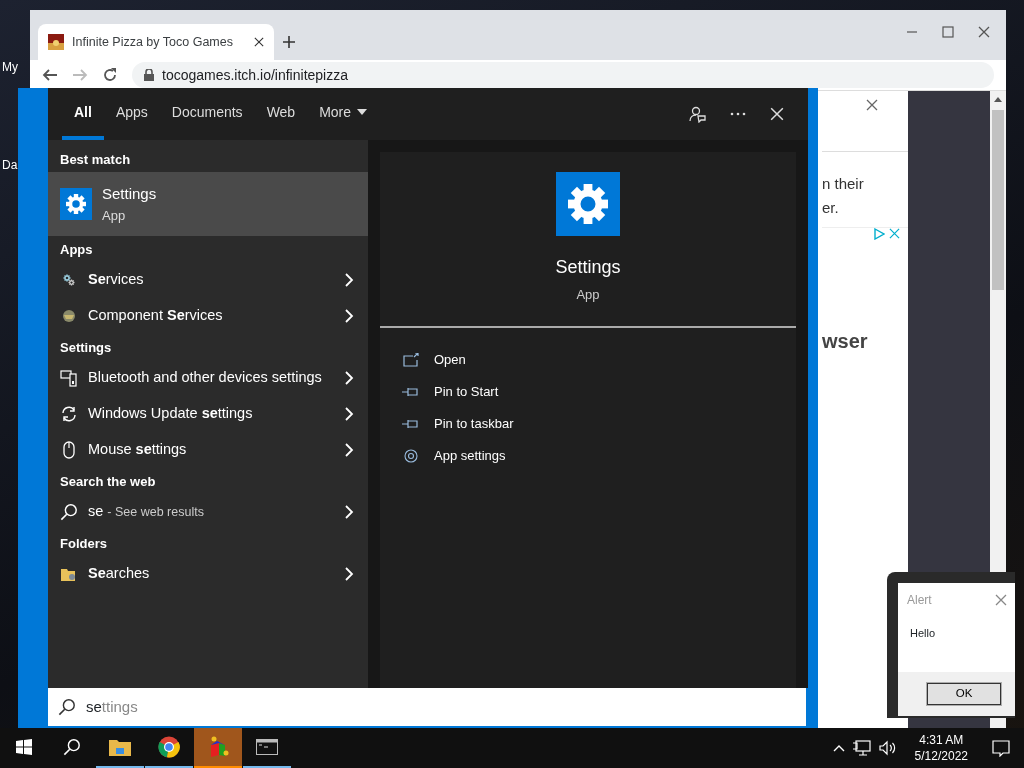 Image resolution: width=1024 pixels, height=768 pixels. I want to click on search-result: Settings App, so click(208, 204).